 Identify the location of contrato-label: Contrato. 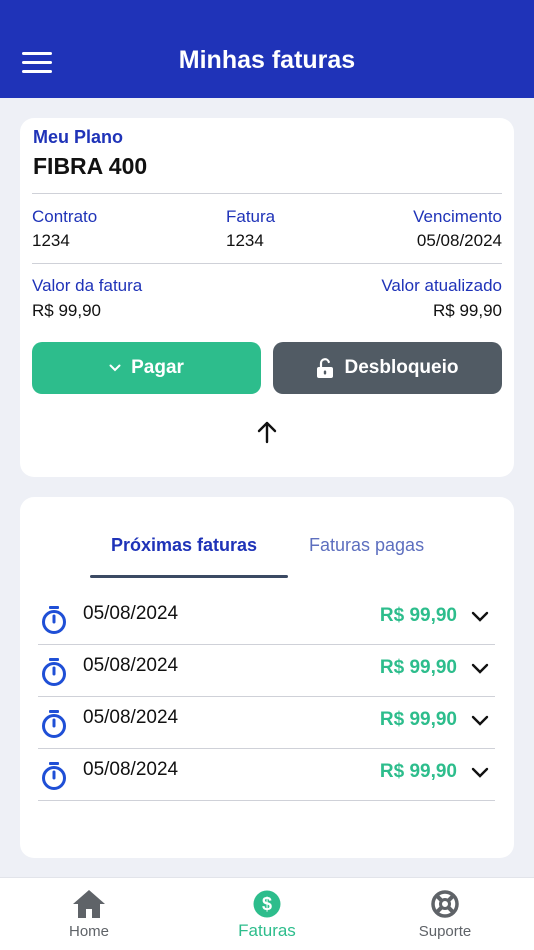
(65, 216).